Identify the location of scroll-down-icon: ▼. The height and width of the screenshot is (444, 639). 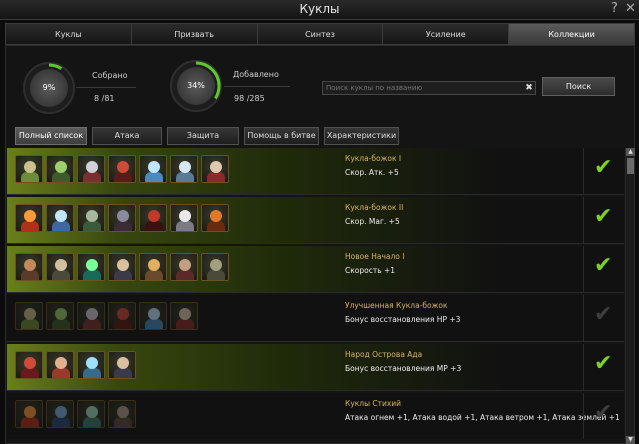
(630, 440).